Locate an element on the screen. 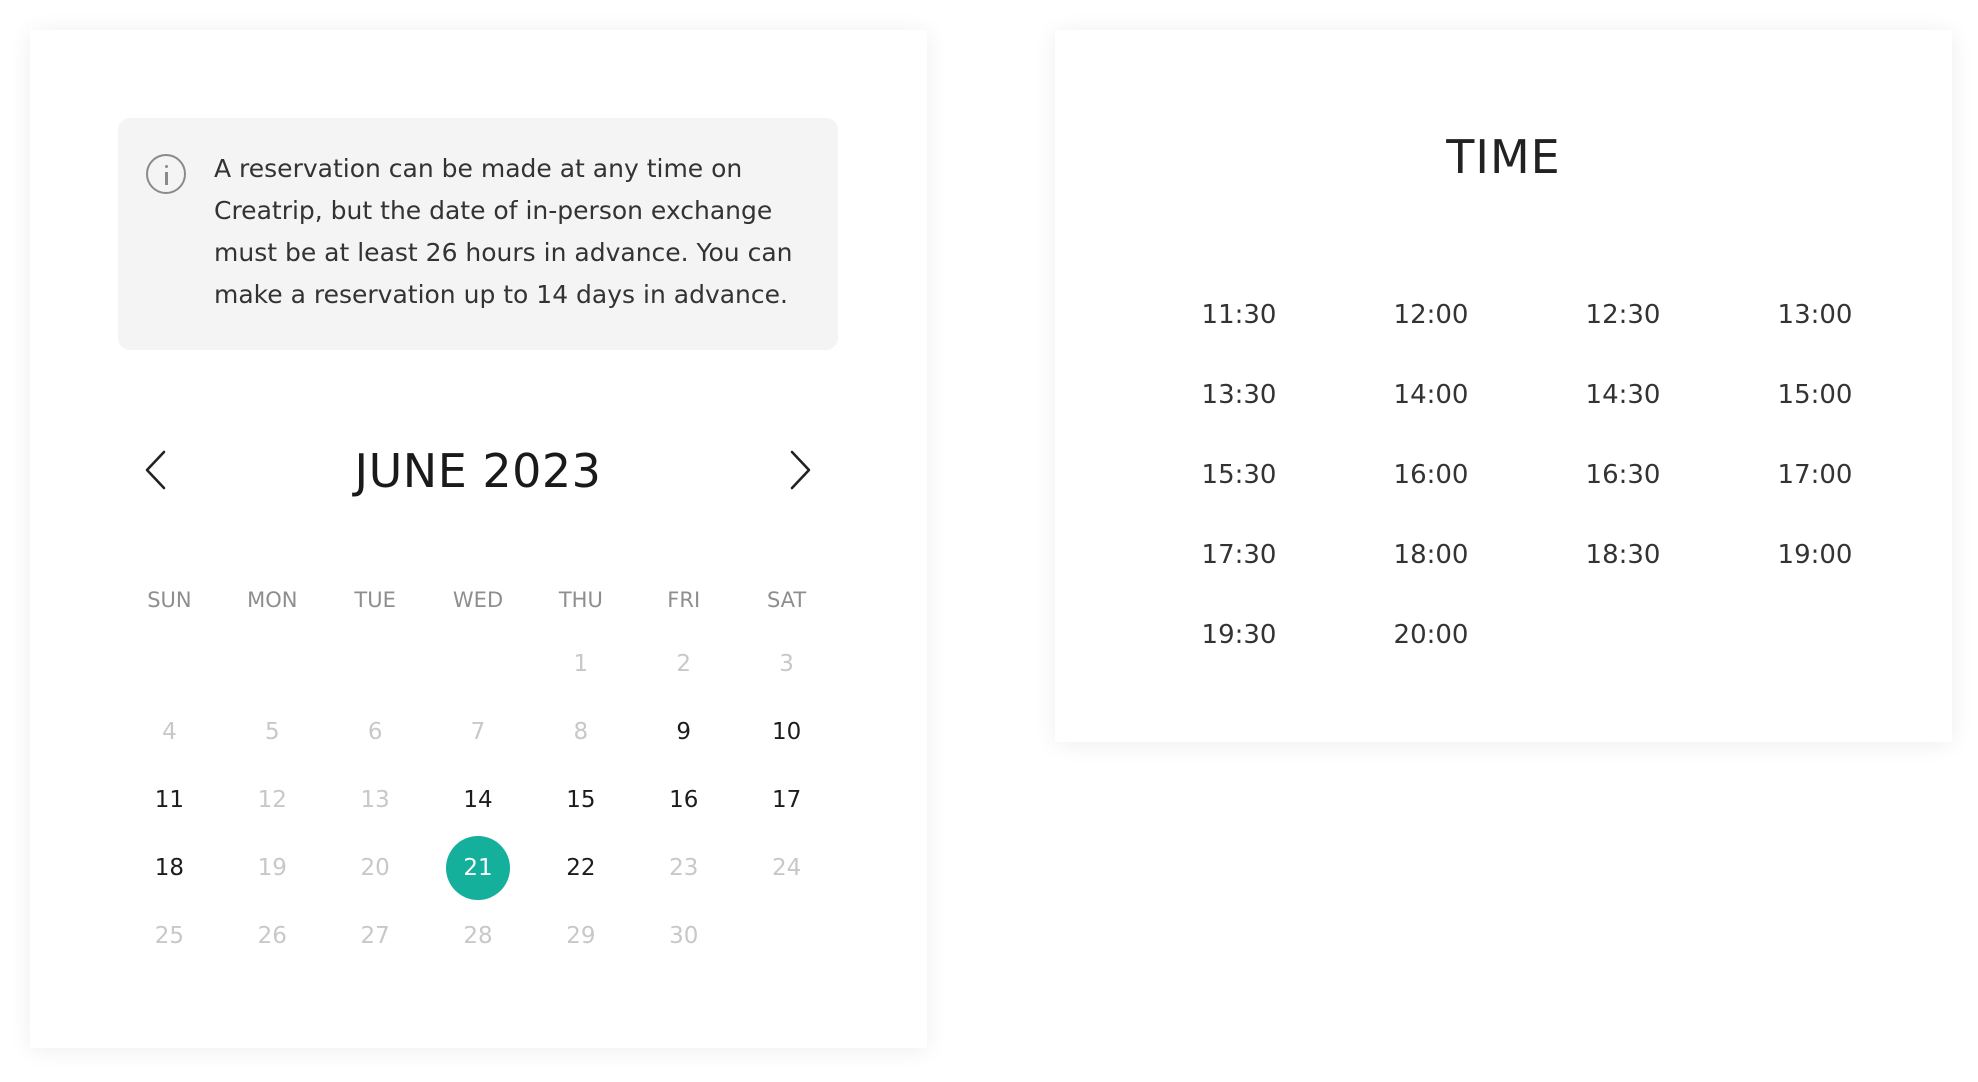 The width and height of the screenshot is (1978, 1082). day-4: 4 is located at coordinates (169, 732).